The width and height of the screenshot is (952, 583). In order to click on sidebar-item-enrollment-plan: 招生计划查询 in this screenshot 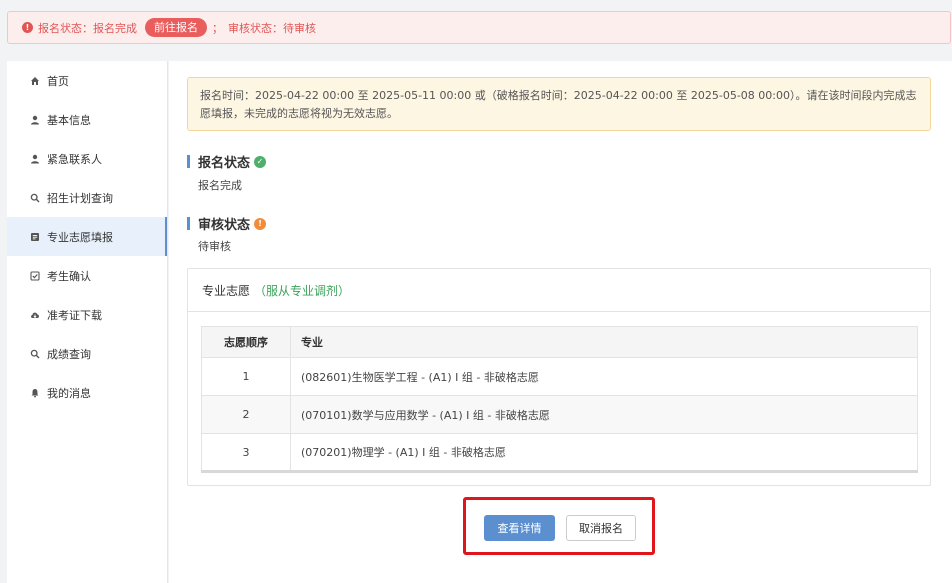, I will do `click(87, 197)`.